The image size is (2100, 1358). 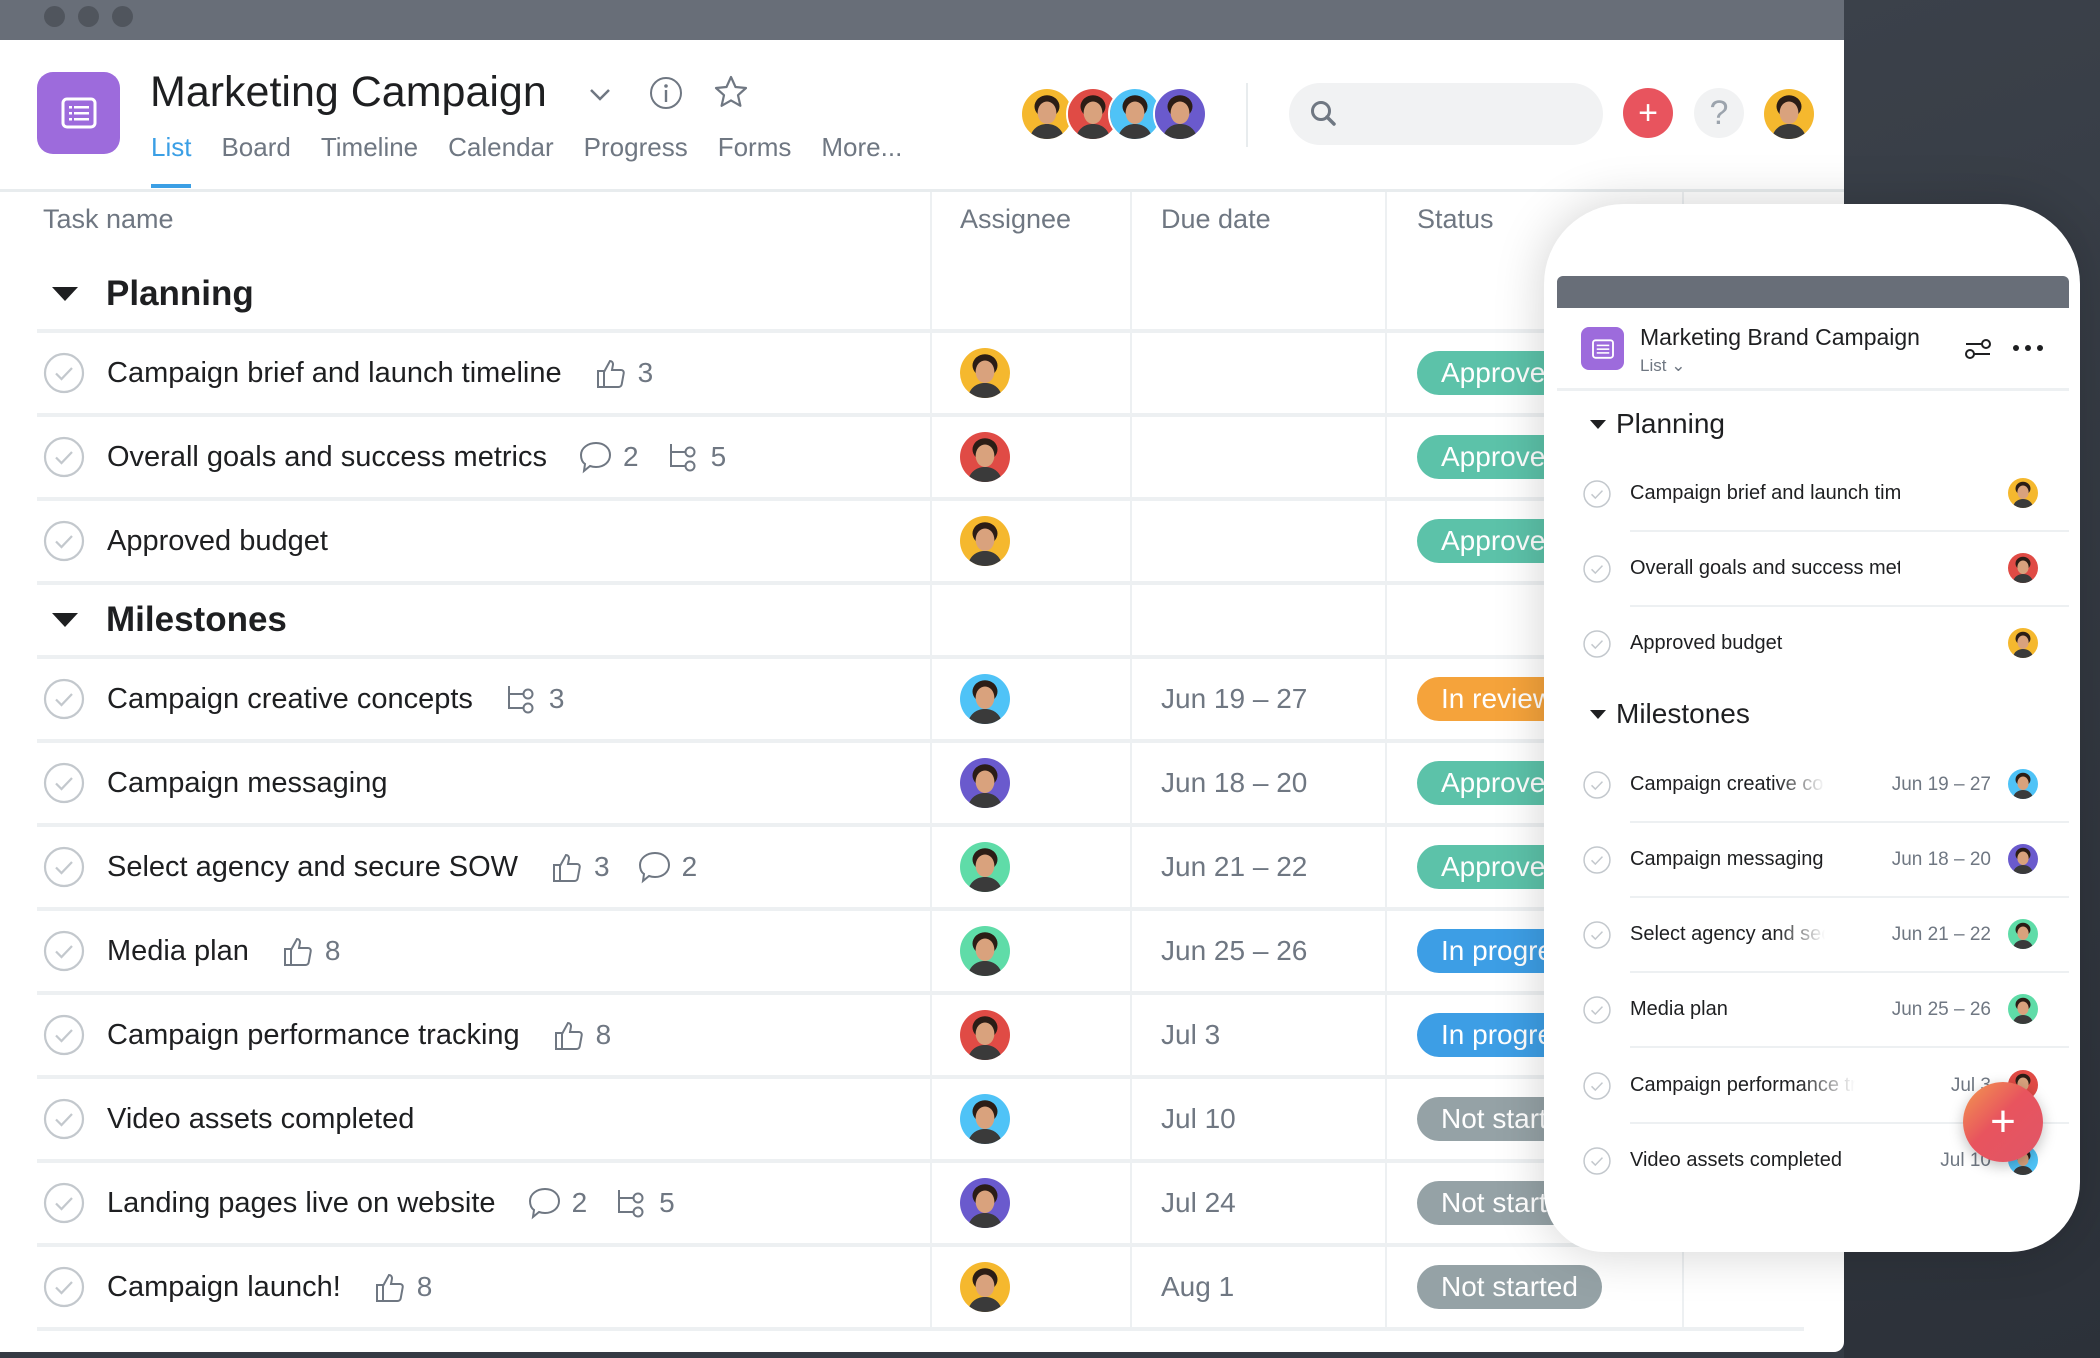 I want to click on due-date: Jul 3, so click(x=1190, y=1035).